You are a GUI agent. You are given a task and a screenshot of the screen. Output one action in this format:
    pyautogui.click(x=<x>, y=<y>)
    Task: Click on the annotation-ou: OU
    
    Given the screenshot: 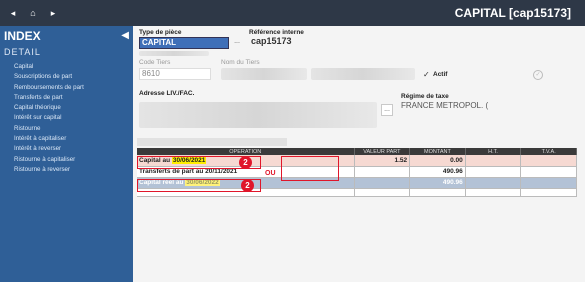 What is the action you would take?
    pyautogui.click(x=270, y=173)
    